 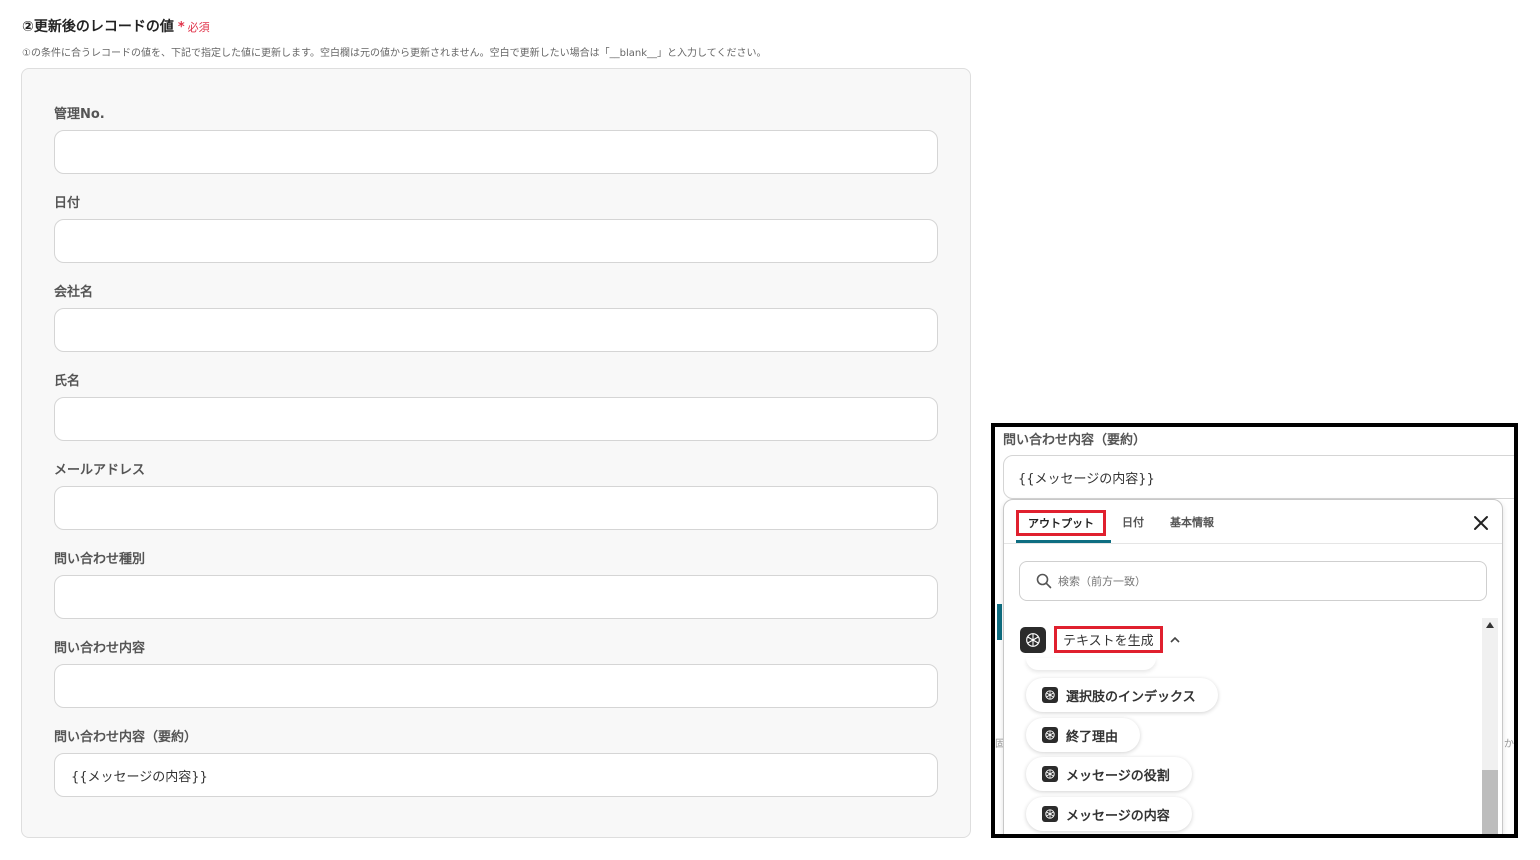 I want to click on dropdown-tabs: アウトプット 日付 基本情報, so click(x=1123, y=527).